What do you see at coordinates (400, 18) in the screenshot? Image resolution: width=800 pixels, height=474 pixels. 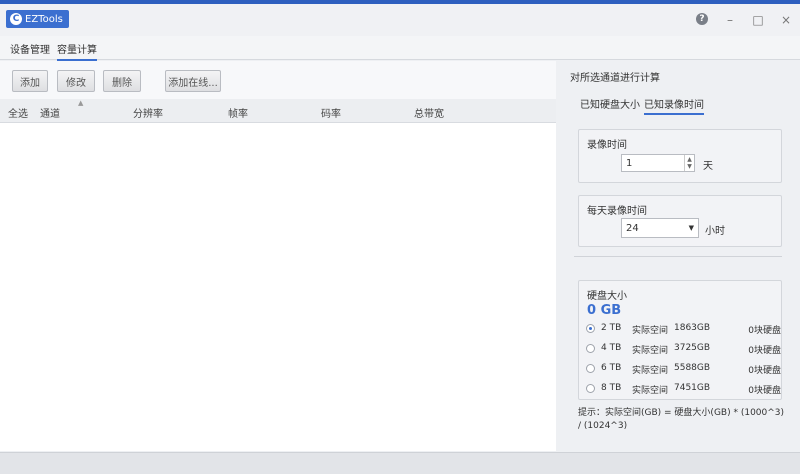 I see `title-bar: C EZTools ? – □ ×` at bounding box center [400, 18].